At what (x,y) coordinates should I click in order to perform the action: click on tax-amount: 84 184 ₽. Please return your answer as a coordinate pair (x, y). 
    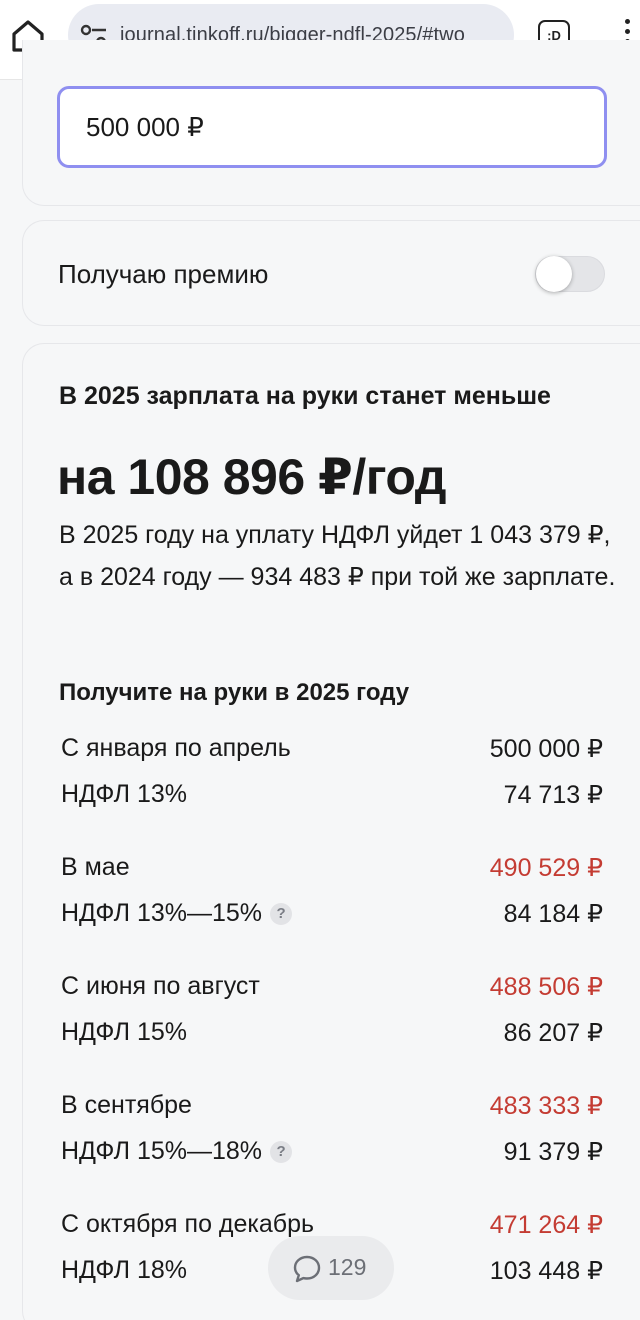
    Looking at the image, I should click on (553, 914).